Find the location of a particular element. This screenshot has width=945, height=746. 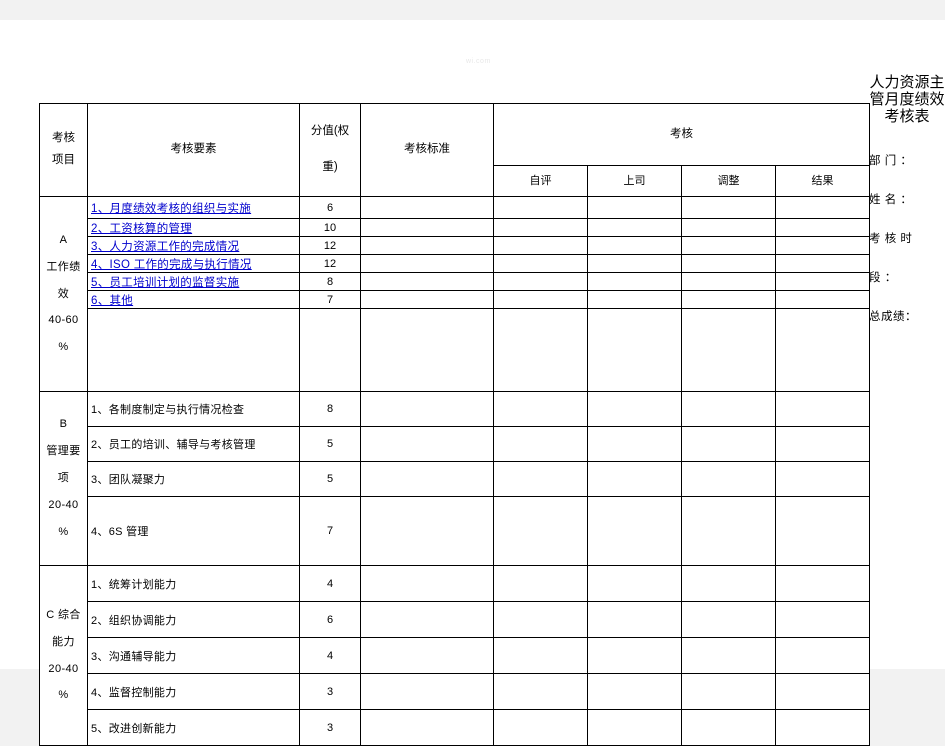

side-info-panel: 人力资源主管月度绩效考核表 部 门 ： 姓 名 ： 考 核 时段 ： 总成绩： is located at coordinates (907, 199).